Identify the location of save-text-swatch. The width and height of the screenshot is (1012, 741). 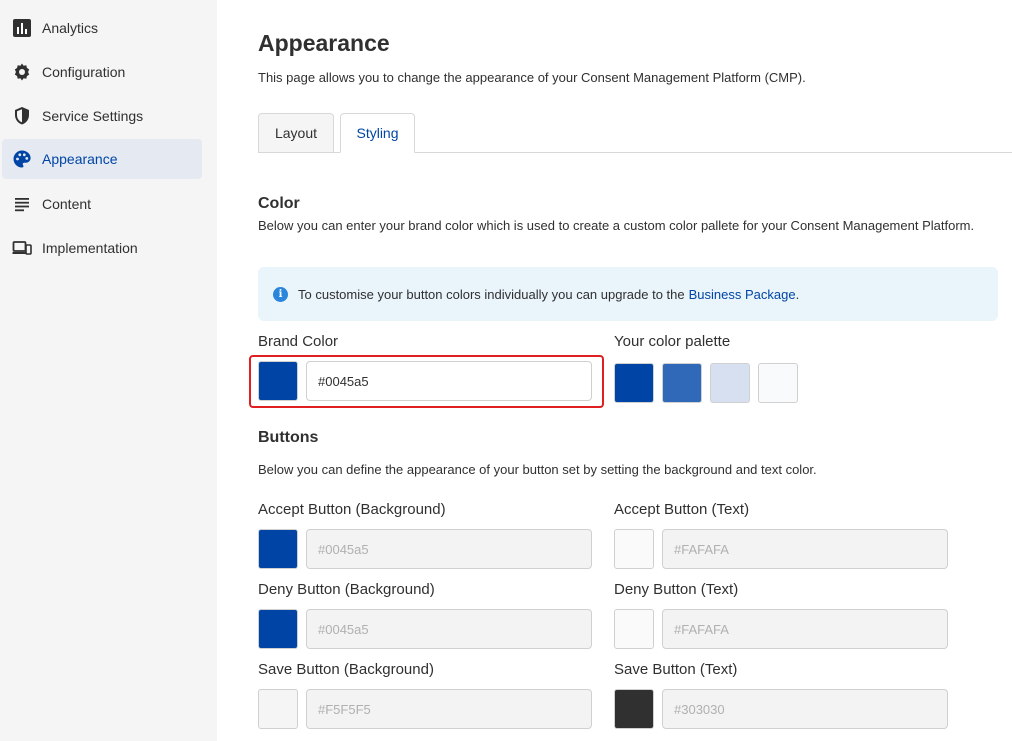
(634, 709).